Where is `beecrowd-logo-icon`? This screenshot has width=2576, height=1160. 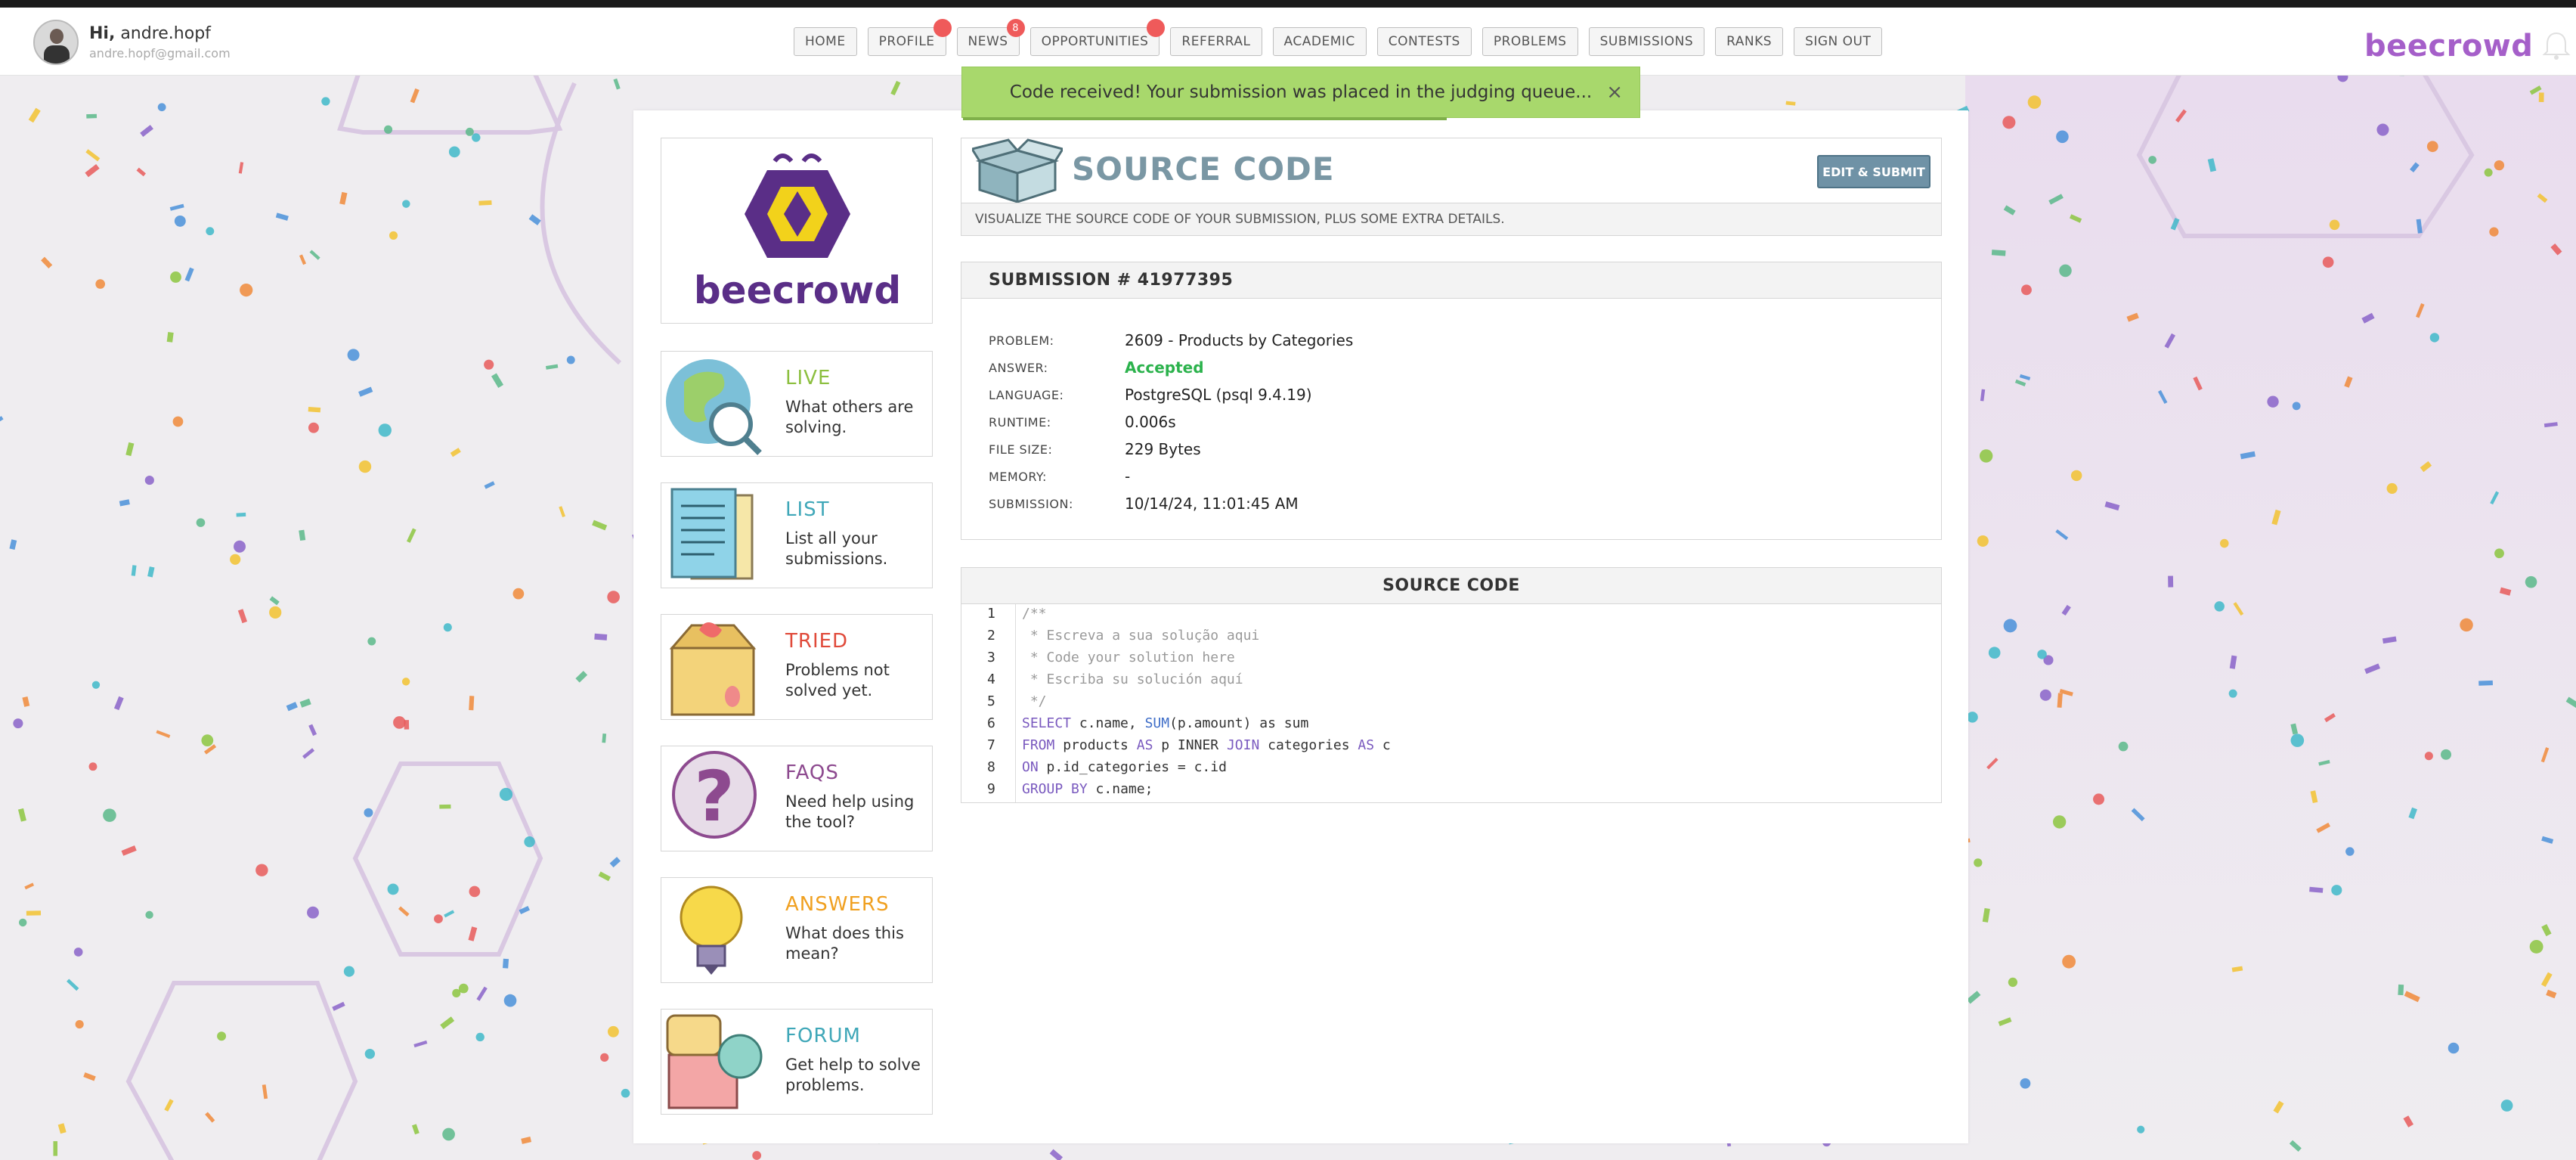
beecrowd-logo-icon is located at coordinates (798, 206).